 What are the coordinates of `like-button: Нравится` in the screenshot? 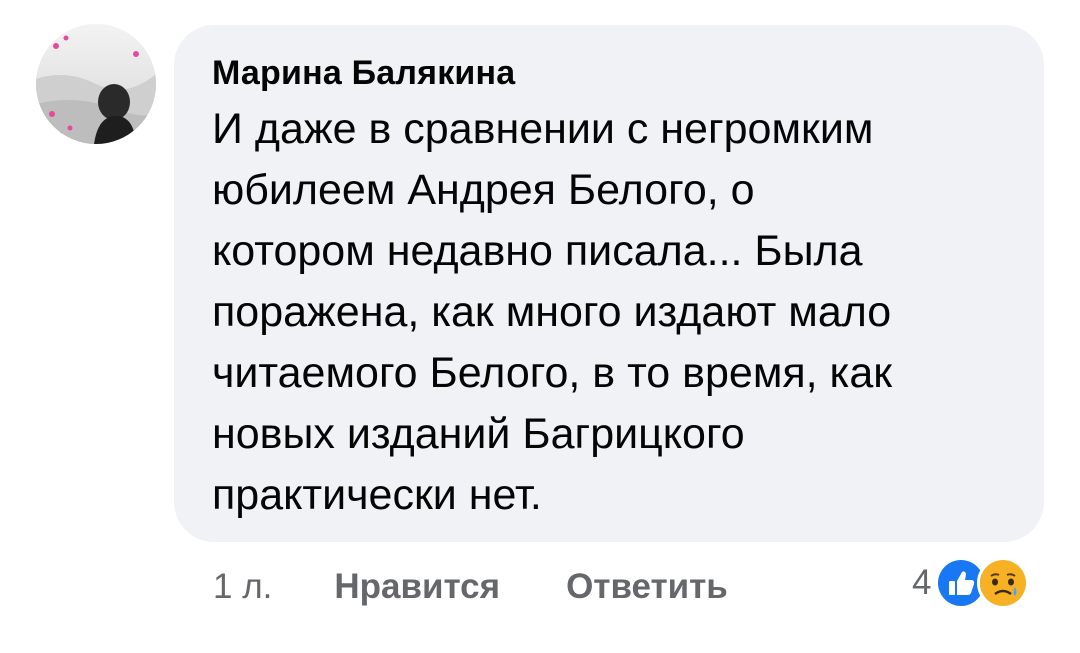 It's located at (417, 587).